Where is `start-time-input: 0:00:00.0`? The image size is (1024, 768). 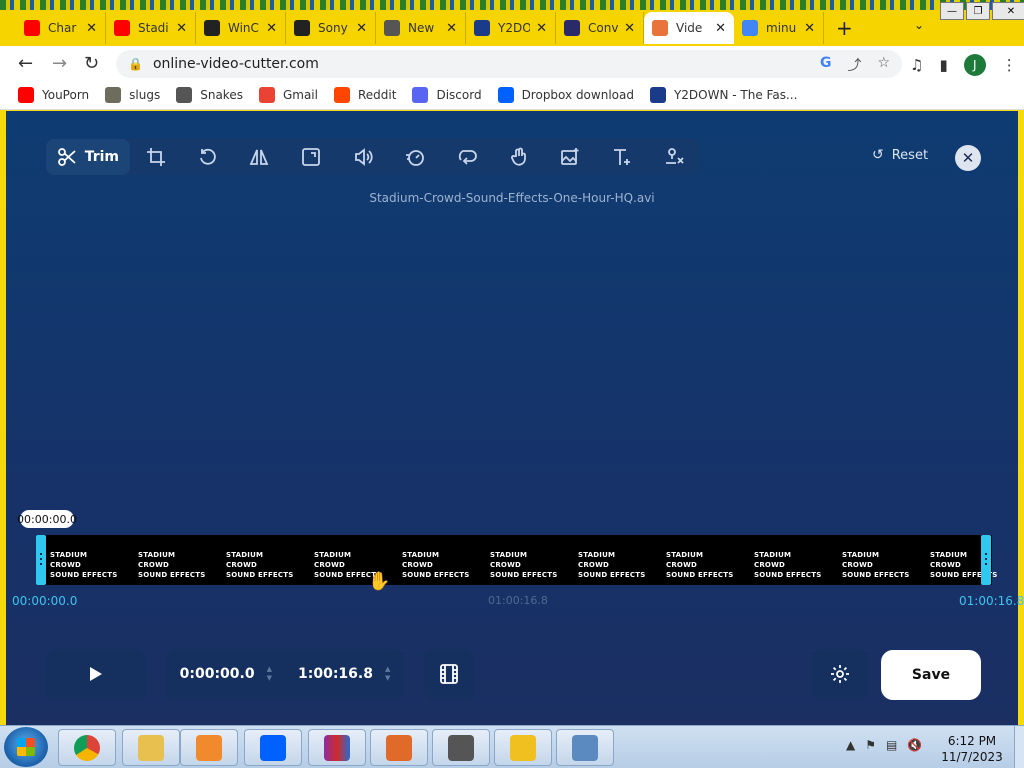
start-time-input: 0:00:00.0 is located at coordinates (217, 674).